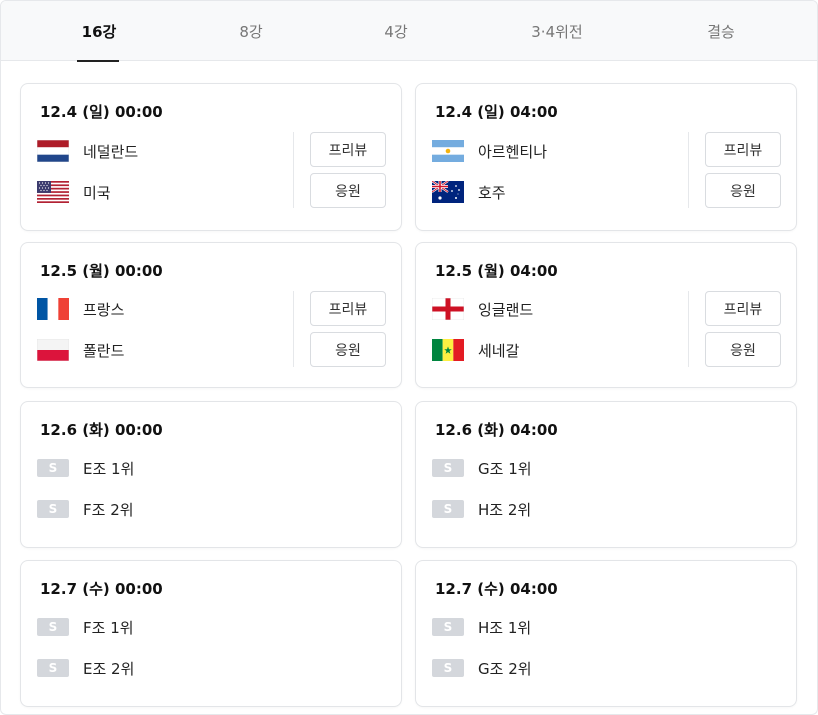 The height and width of the screenshot is (715, 818). What do you see at coordinates (109, 468) in the screenshot?
I see `team-name: E조 1위` at bounding box center [109, 468].